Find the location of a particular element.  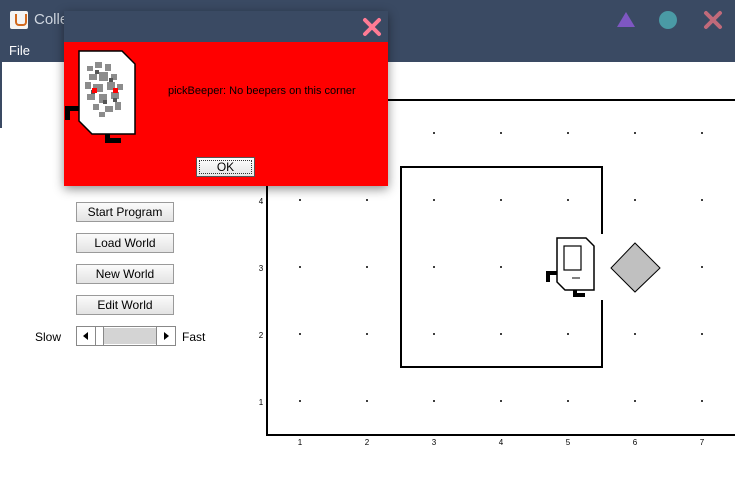

x-axis-label: 5 is located at coordinates (568, 442).